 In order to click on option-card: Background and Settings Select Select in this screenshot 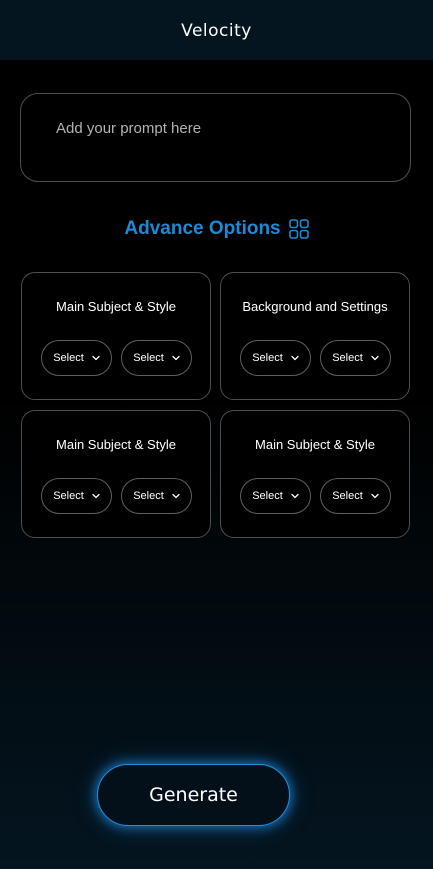, I will do `click(315, 336)`.